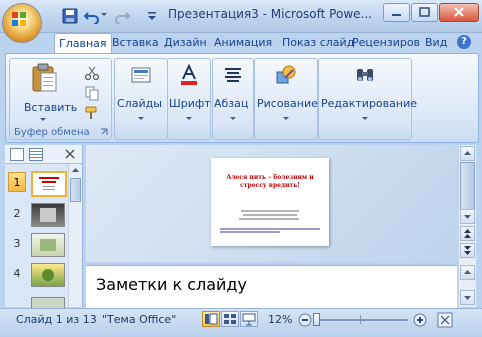 This screenshot has width=482, height=337. Describe the element at coordinates (467, 297) in the screenshot. I see `notes-scroll-down-button` at that location.